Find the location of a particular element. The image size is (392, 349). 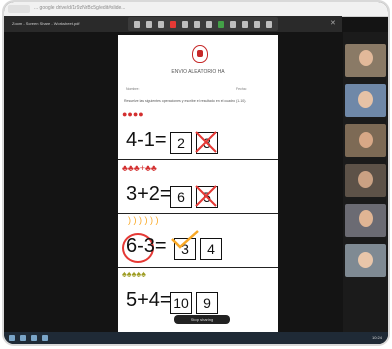

answer-box: 2 is located at coordinates (181, 143).